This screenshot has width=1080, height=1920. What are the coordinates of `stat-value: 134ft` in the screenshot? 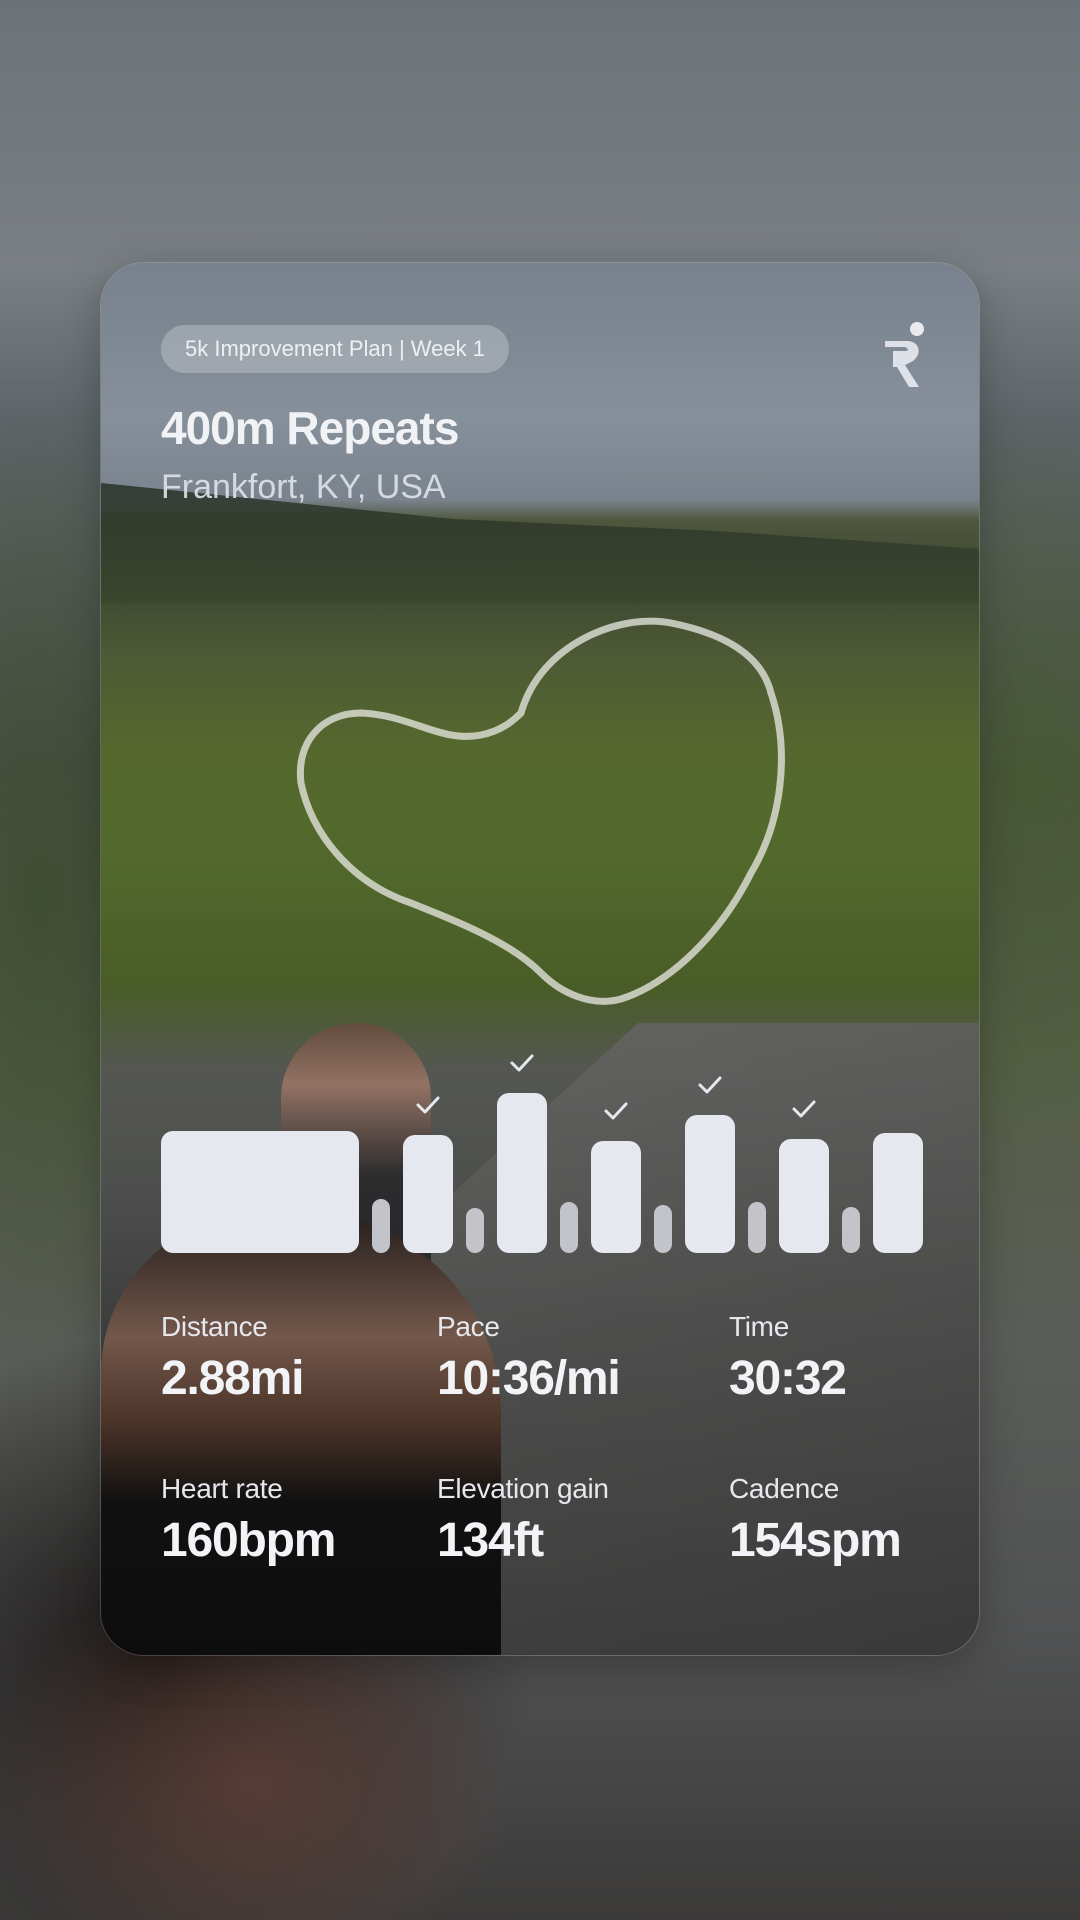 It's located at (490, 1540).